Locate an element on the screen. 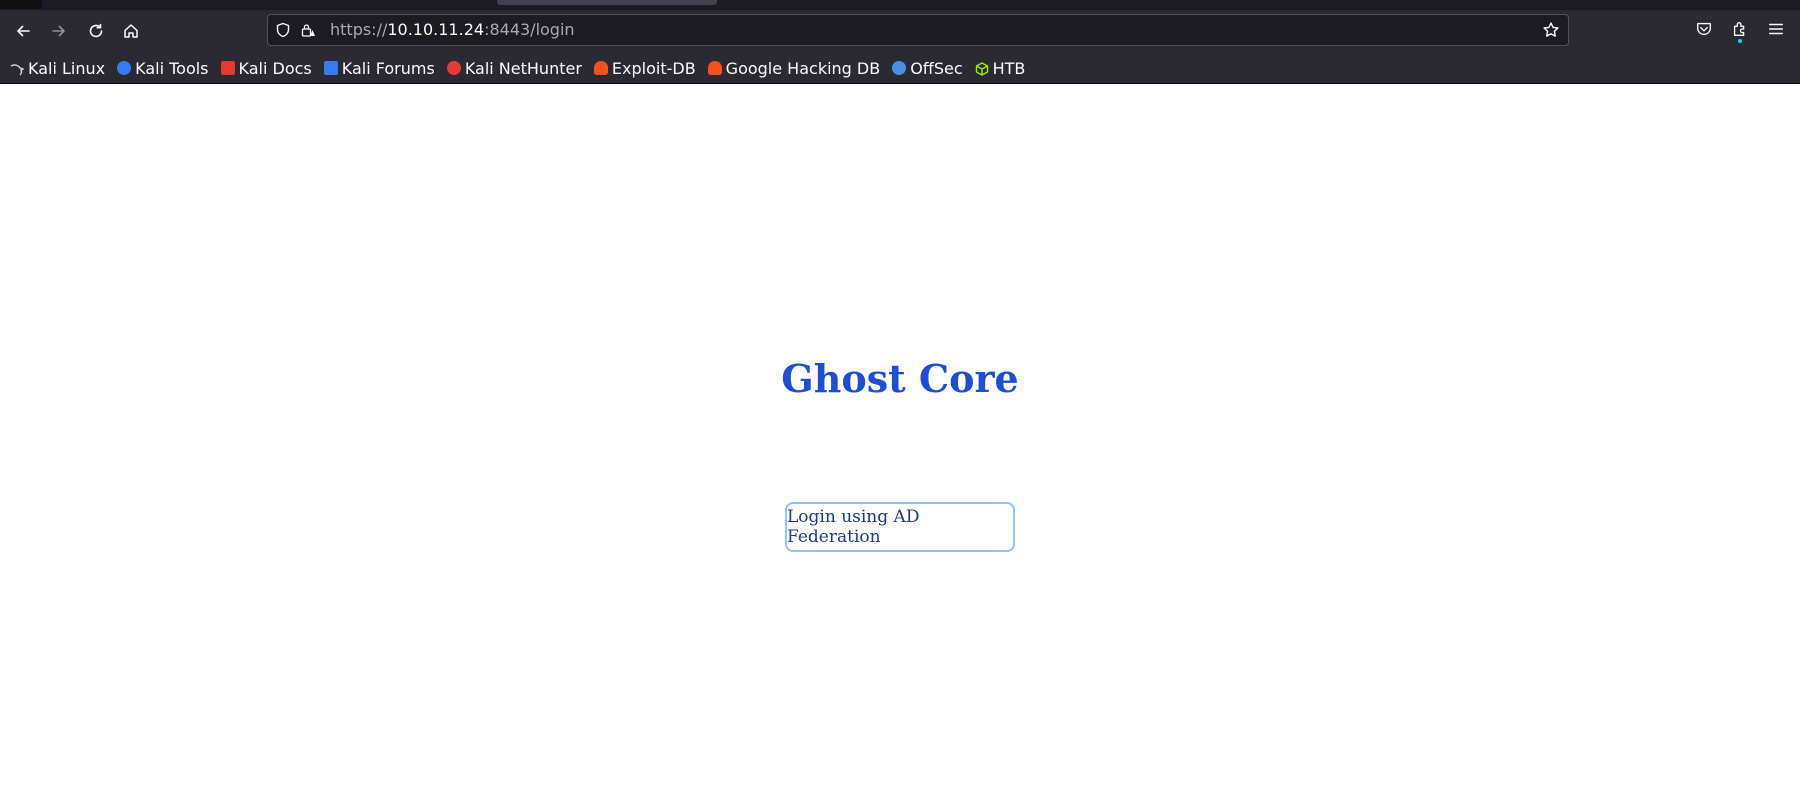 This screenshot has width=1800, height=803. ad-federation-login-button: Login using AD Federation is located at coordinates (900, 527).